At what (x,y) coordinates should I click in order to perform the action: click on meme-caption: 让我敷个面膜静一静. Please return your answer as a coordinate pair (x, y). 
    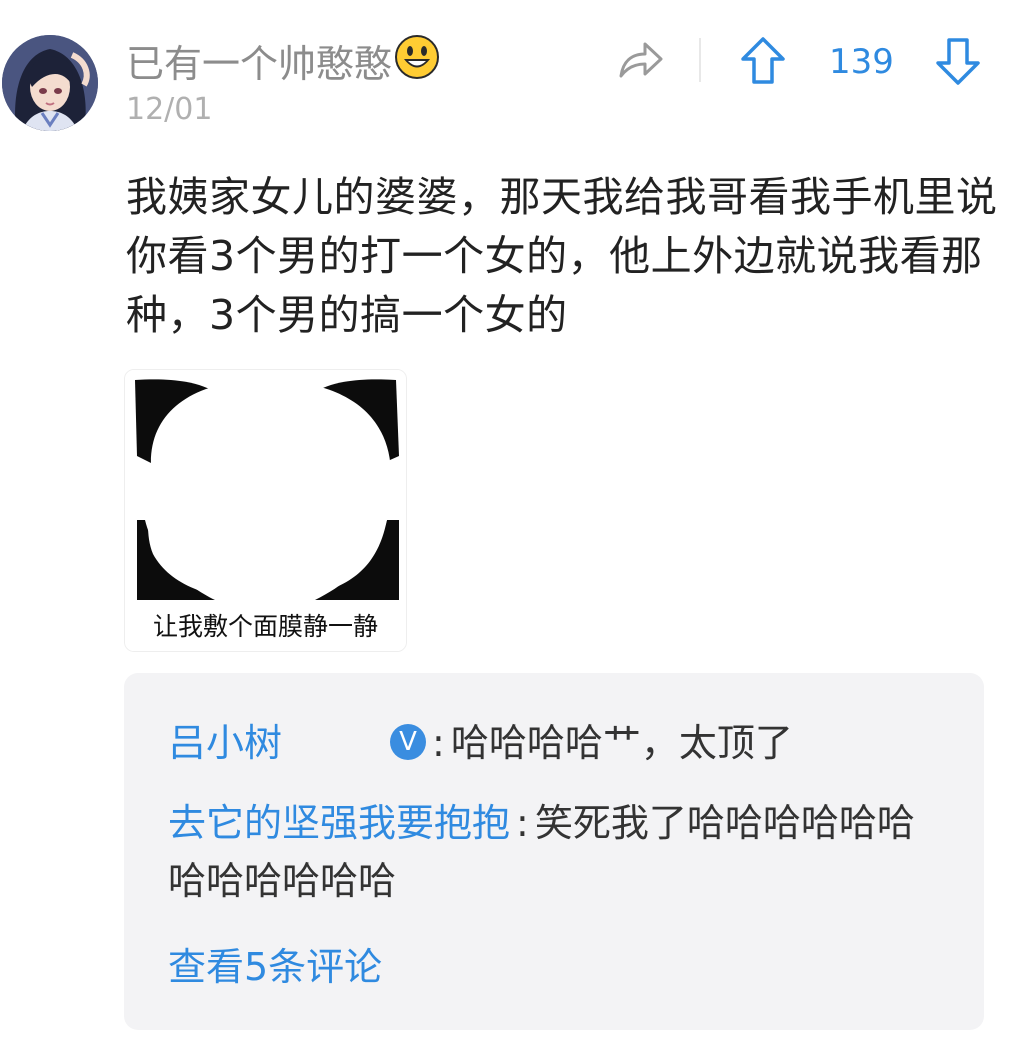
    Looking at the image, I should click on (265, 626).